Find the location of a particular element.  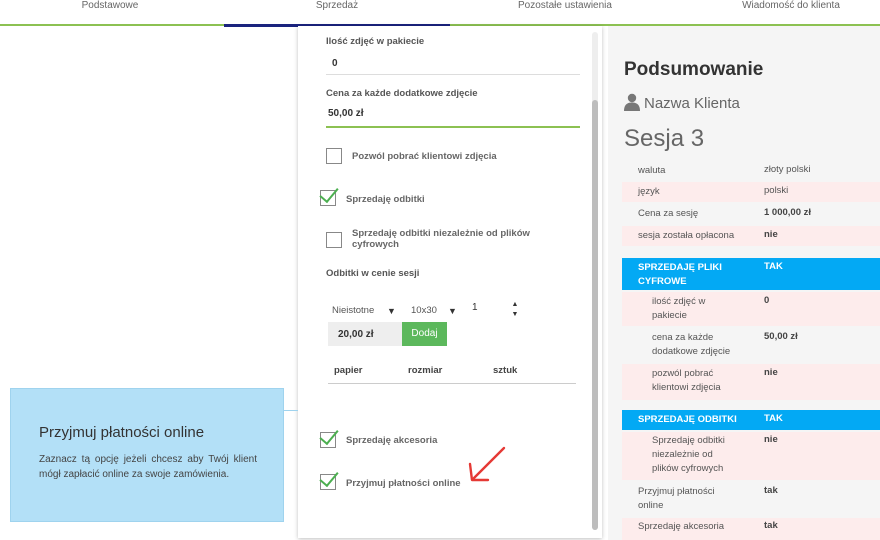

accept-online-payments-checkbox is located at coordinates (328, 482).